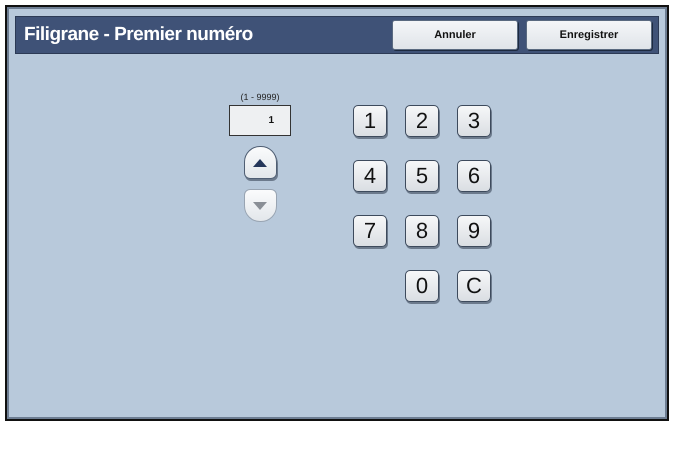 This screenshot has height=453, width=675. Describe the element at coordinates (474, 231) in the screenshot. I see `keypad-key: 9` at that location.